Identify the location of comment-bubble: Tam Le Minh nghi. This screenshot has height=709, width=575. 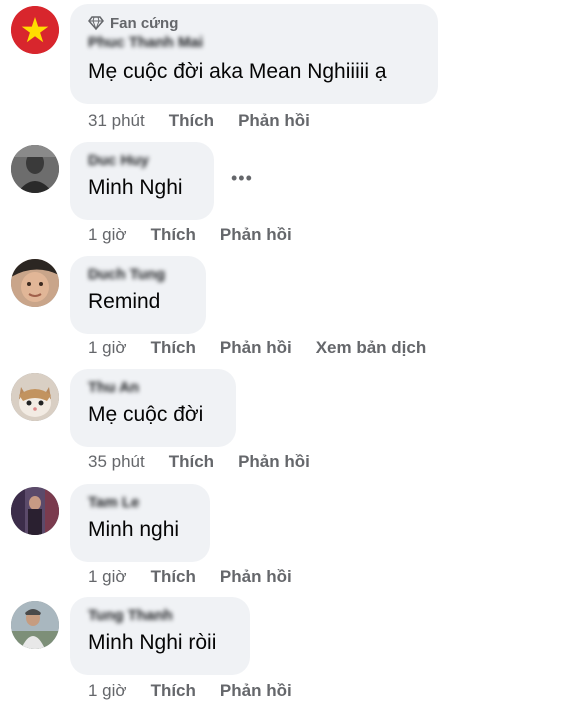
(140, 523).